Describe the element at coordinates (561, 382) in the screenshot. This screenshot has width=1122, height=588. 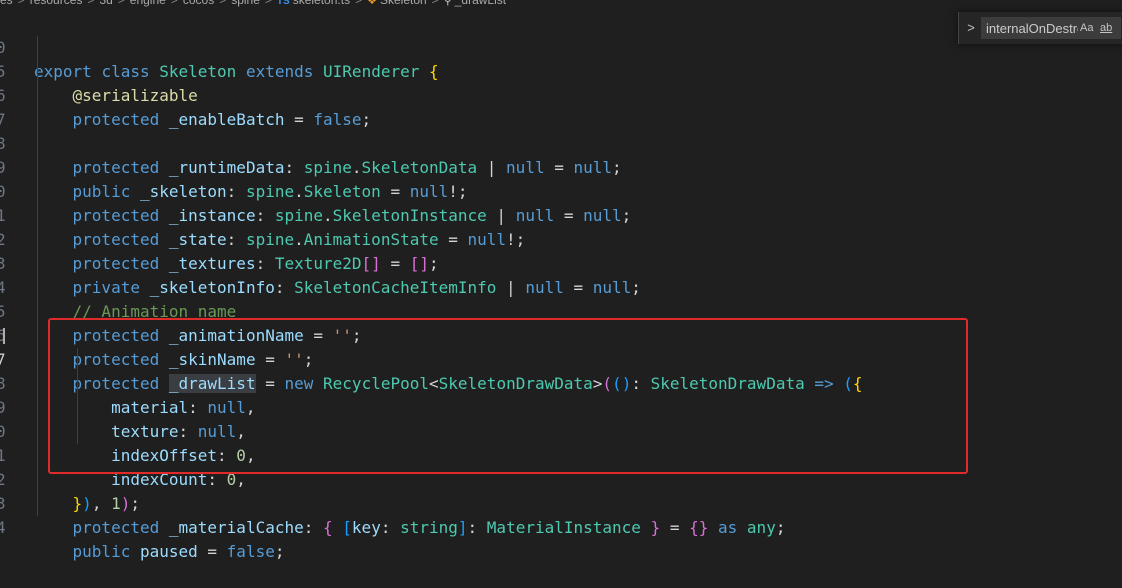
I see `code-line: 8 material: null,` at that location.